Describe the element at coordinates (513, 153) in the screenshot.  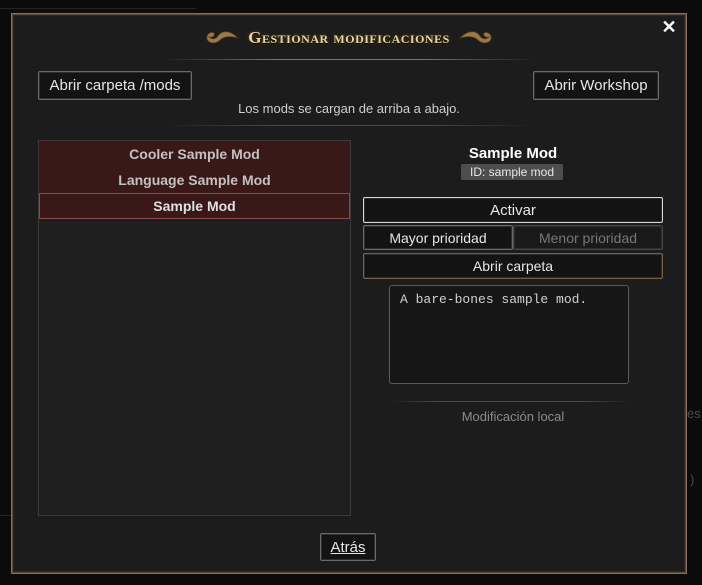
I see `mod-detail-title: Sample Mod` at that location.